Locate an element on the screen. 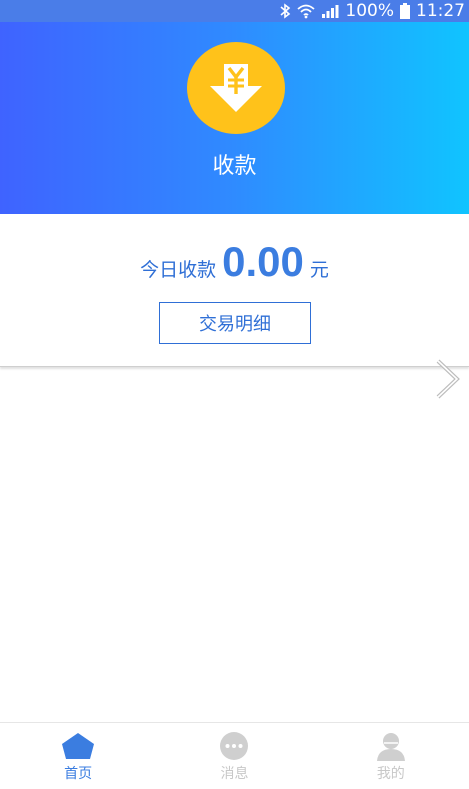 This screenshot has height=789, width=469. today-receipts-row: 今日收款 0.00 元 is located at coordinates (234, 262).